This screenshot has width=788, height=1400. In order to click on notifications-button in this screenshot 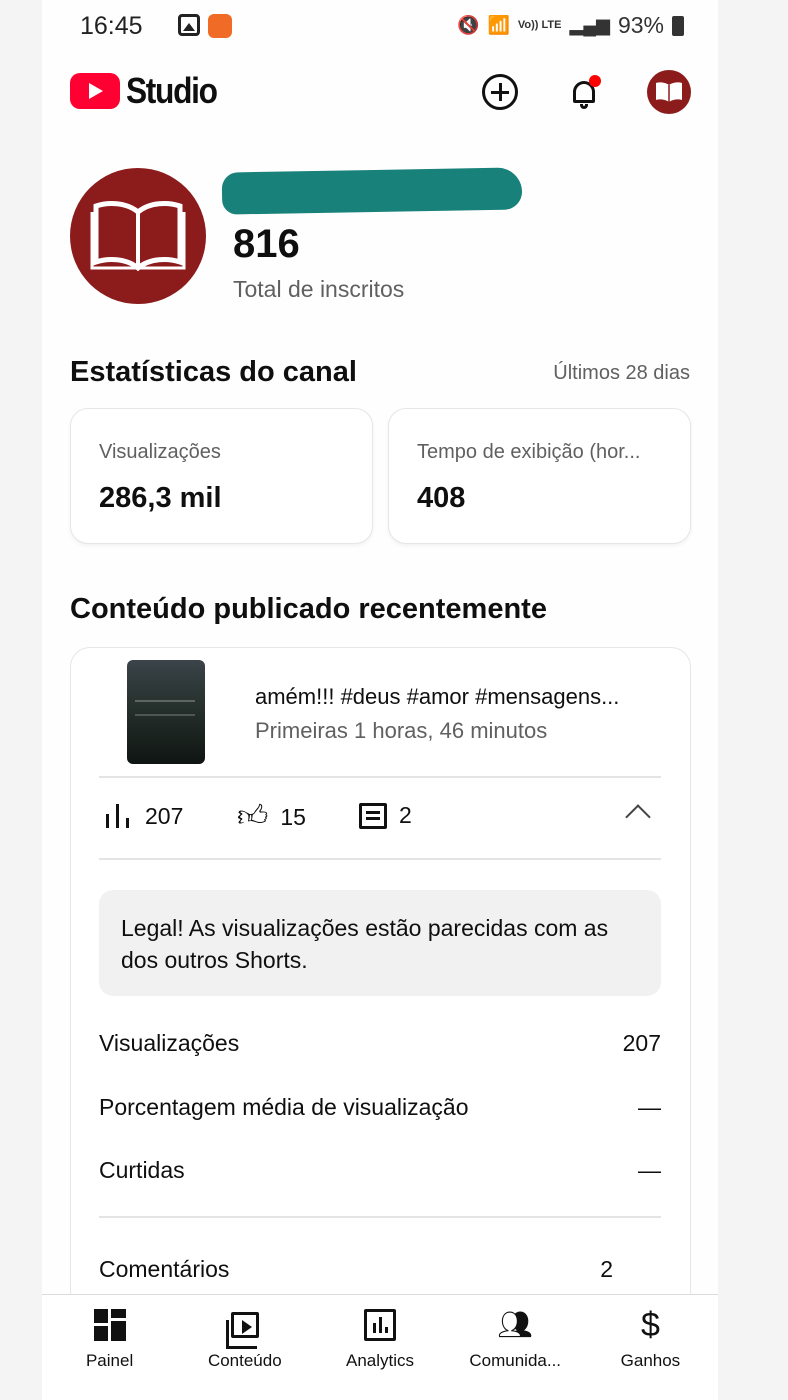, I will do `click(584, 92)`.